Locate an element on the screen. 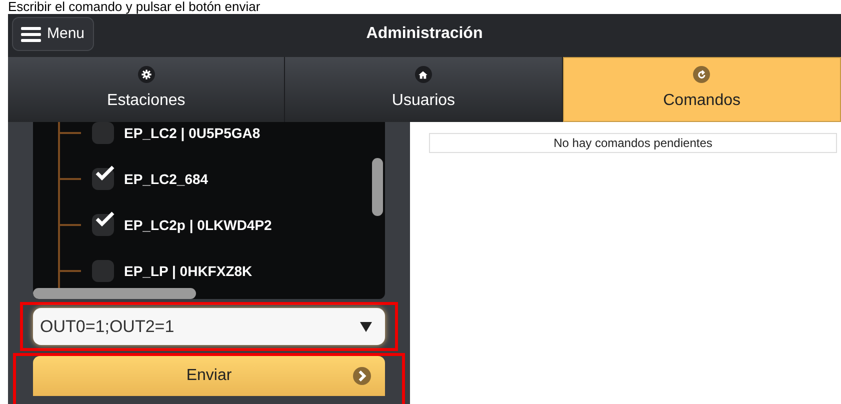 This screenshot has width=841, height=404. dropdown-caret-icon is located at coordinates (366, 327).